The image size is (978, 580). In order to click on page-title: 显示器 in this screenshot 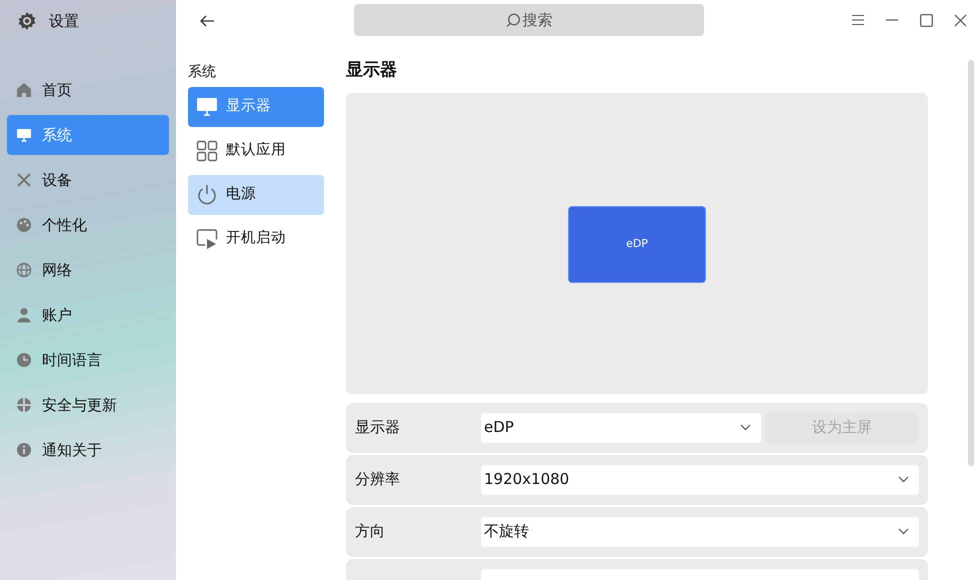, I will do `click(372, 70)`.